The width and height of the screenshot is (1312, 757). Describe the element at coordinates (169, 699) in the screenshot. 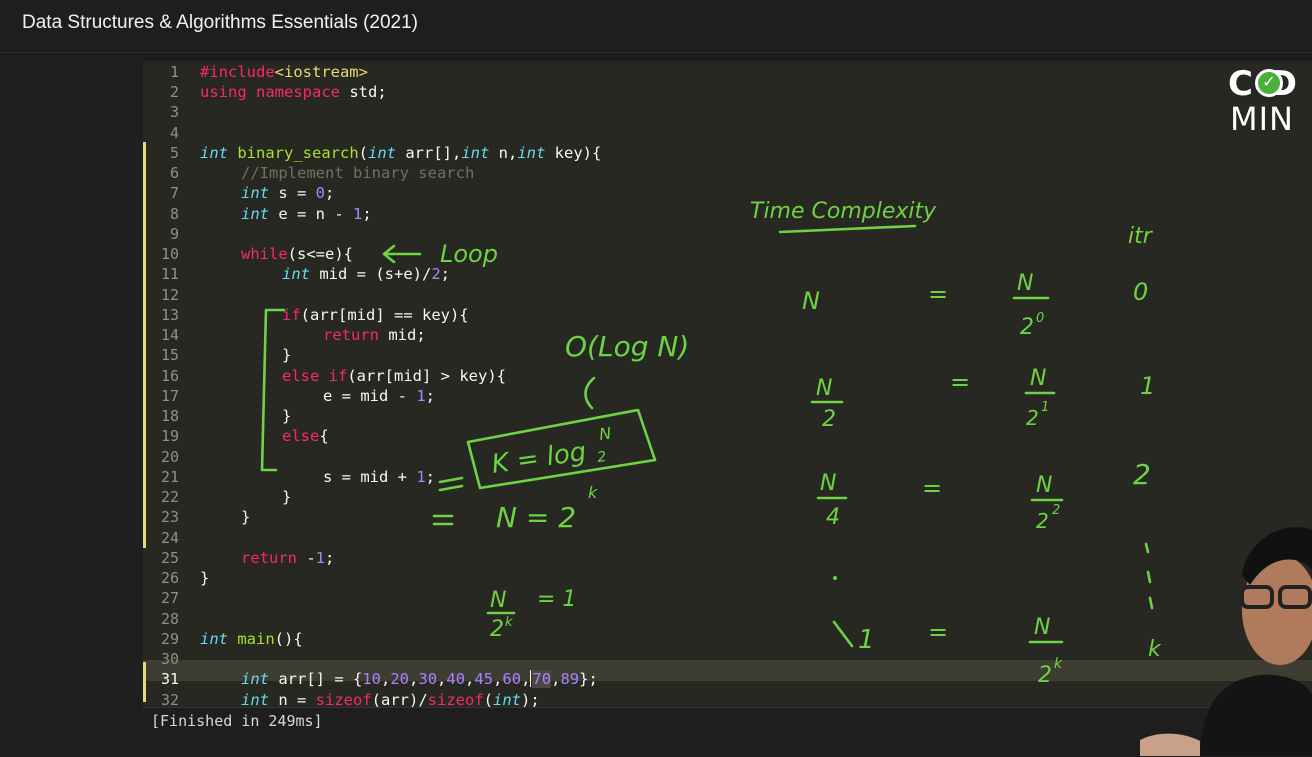

I see `line-number: 32` at that location.